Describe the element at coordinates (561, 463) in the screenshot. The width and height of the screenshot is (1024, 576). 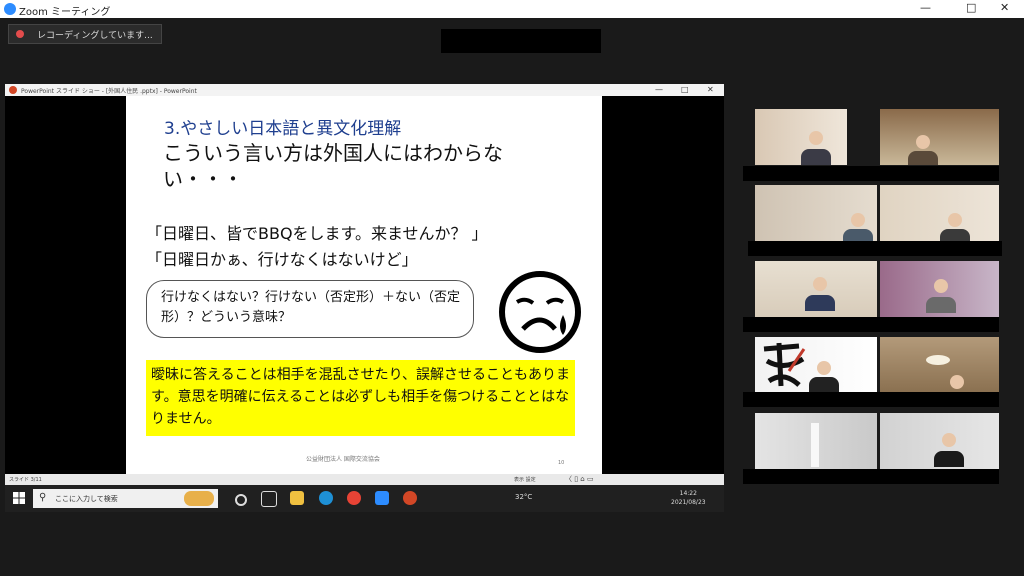
I see `slide-page-number: 10` at that location.